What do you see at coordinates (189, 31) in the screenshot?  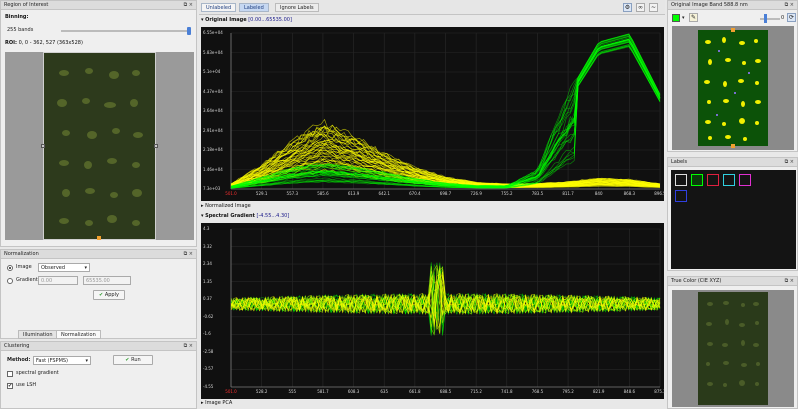 I see `binning-slider-handle` at bounding box center [189, 31].